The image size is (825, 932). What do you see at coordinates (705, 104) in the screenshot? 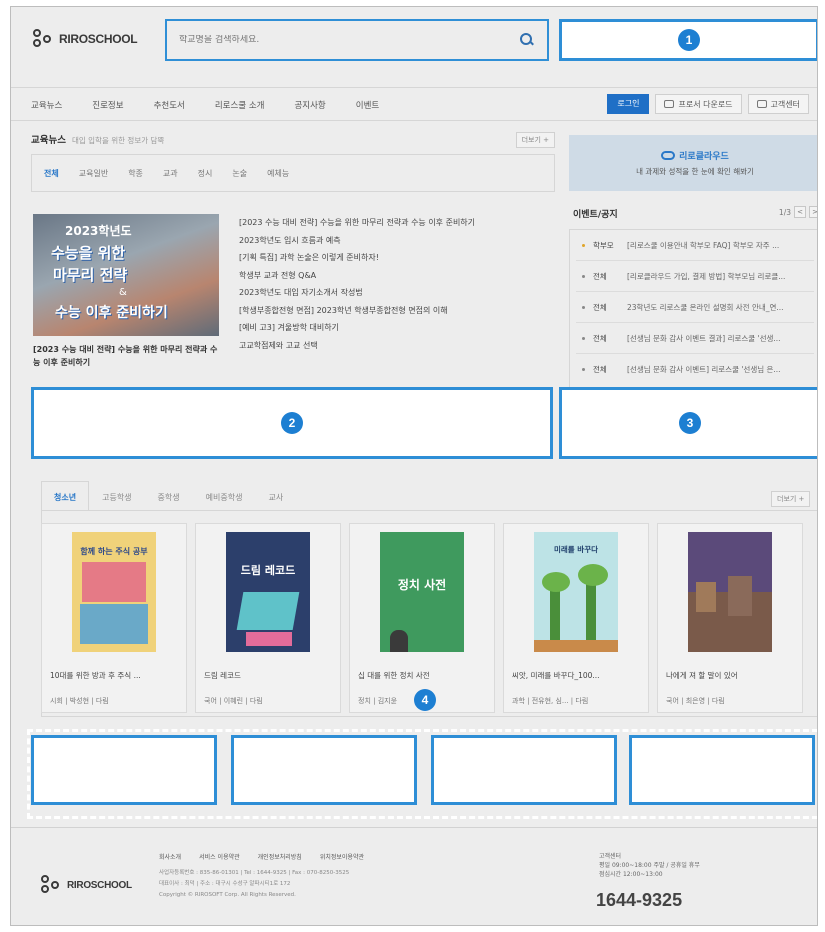
I see `download-label: 프로서 다운로드` at bounding box center [705, 104].